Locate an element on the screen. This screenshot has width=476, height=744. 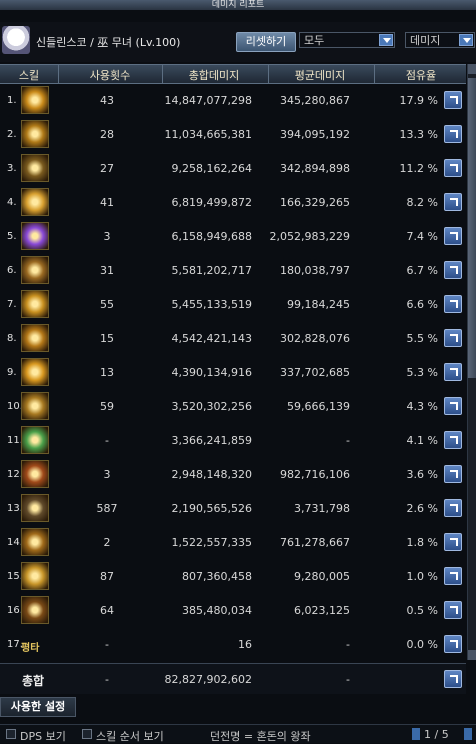
row-uses: 13 is located at coordinates (107, 372).